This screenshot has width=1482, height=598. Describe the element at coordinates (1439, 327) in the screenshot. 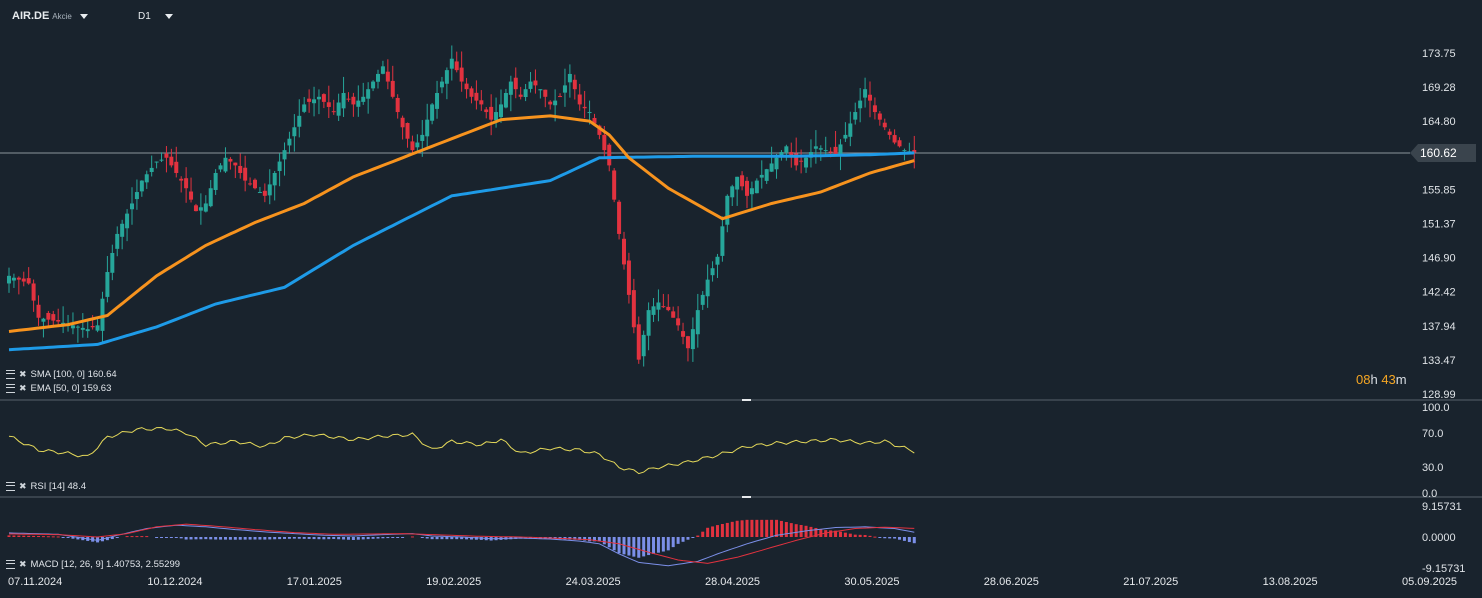

I see `price-tick-label: 137.94` at that location.